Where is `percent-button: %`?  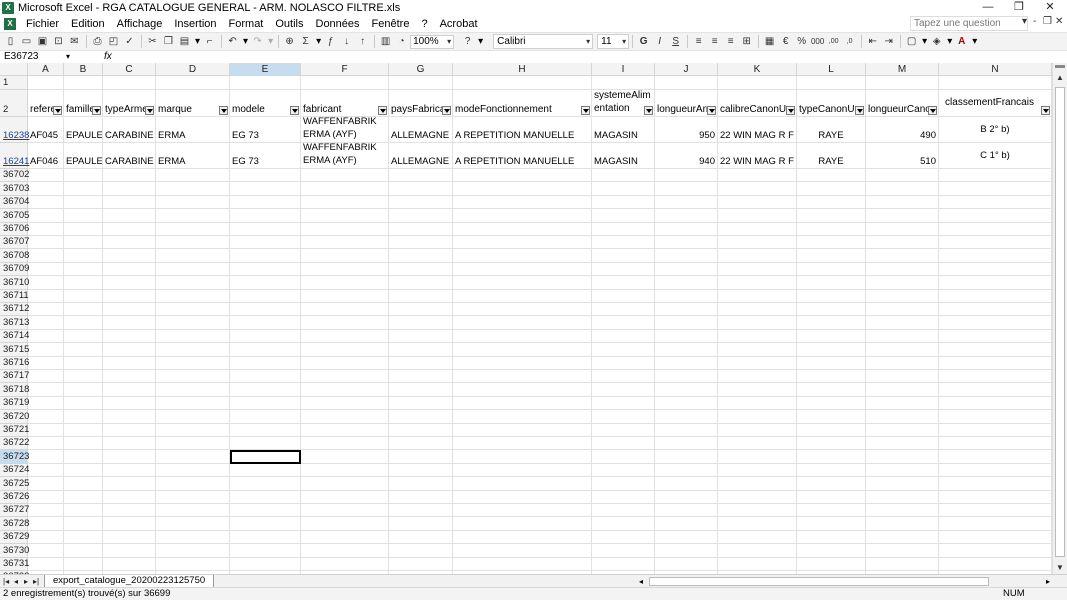 percent-button: % is located at coordinates (801, 41).